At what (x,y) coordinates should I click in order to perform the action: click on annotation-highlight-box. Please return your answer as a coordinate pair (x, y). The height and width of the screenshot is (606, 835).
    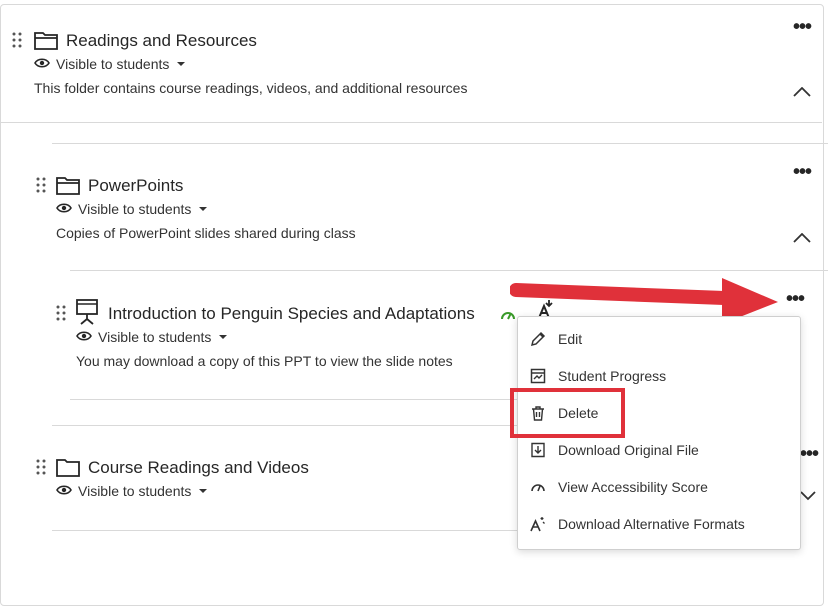
    Looking at the image, I should click on (567, 413).